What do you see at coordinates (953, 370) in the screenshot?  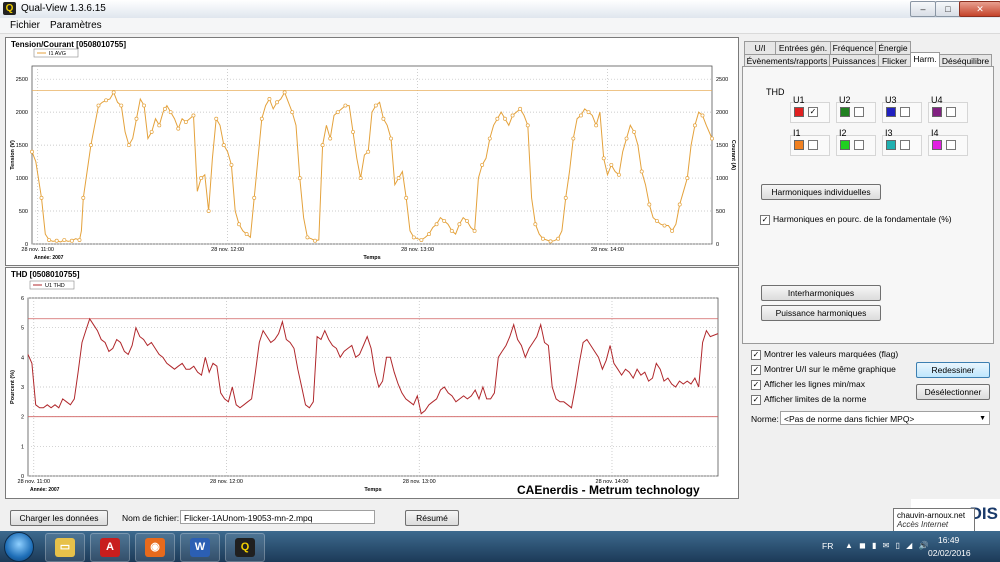 I see `redessiner-button: Redessiner` at bounding box center [953, 370].